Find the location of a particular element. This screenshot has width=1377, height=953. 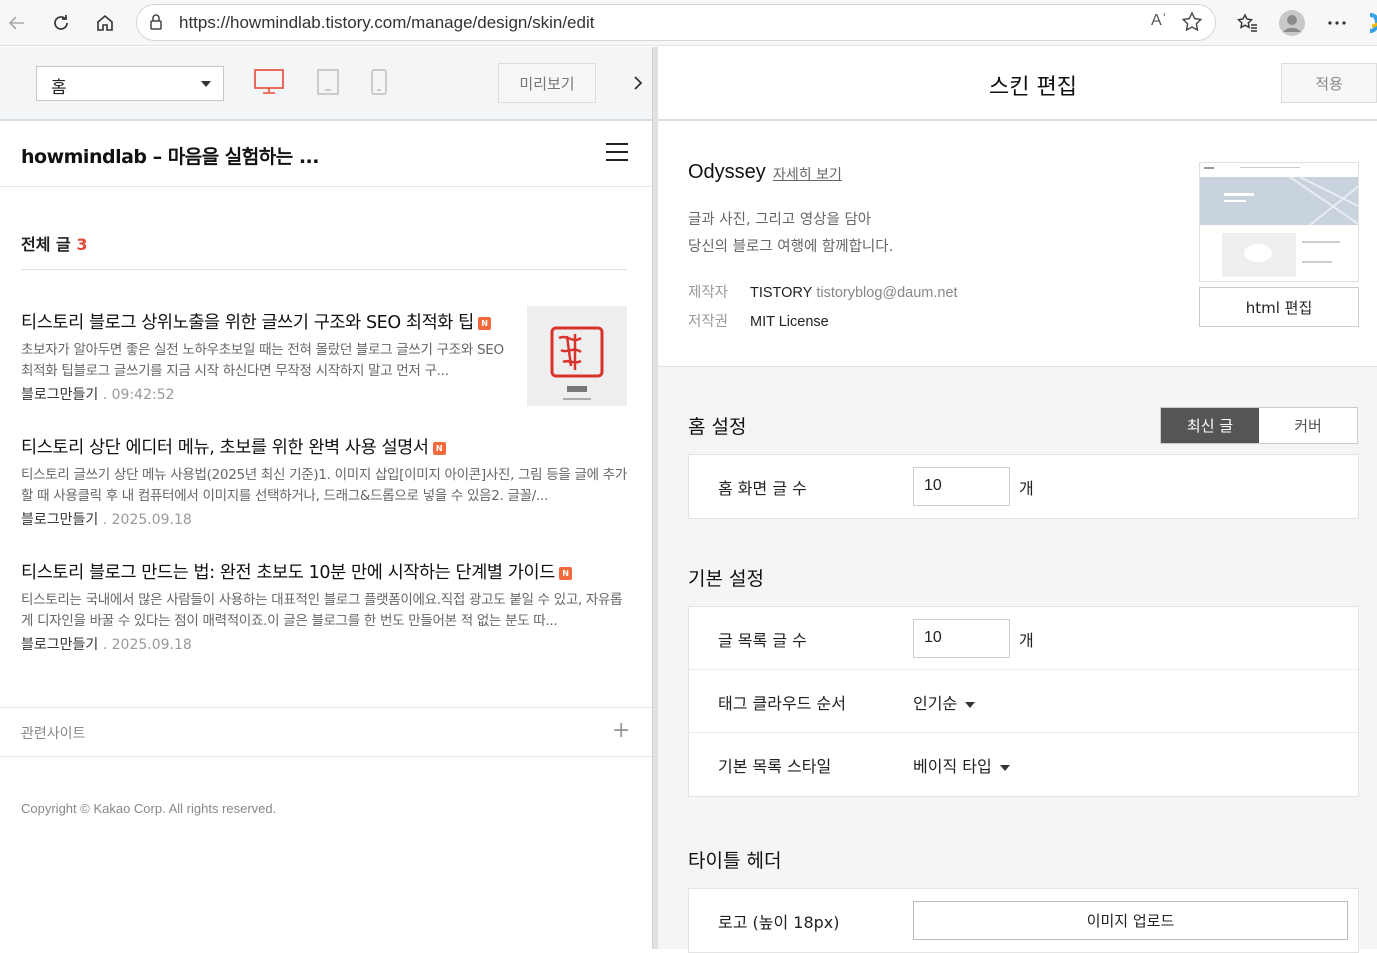

post-title: 티스토리 상단 에디터 메뉴, 초보를 위한 완벽 사용 설명서 is located at coordinates (225, 448).